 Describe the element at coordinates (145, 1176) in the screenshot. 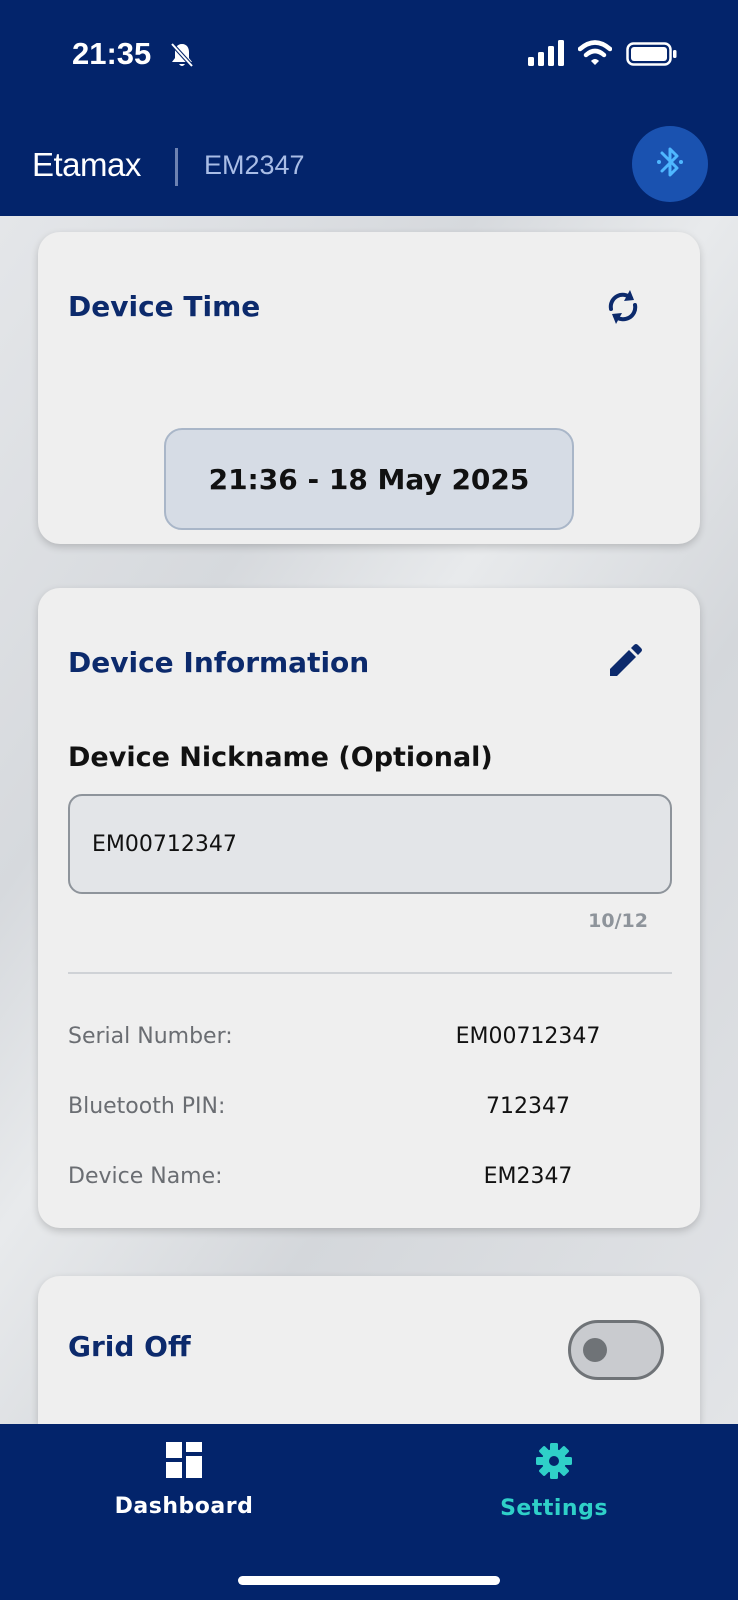

I see `device-name-label: Device Name:` at that location.